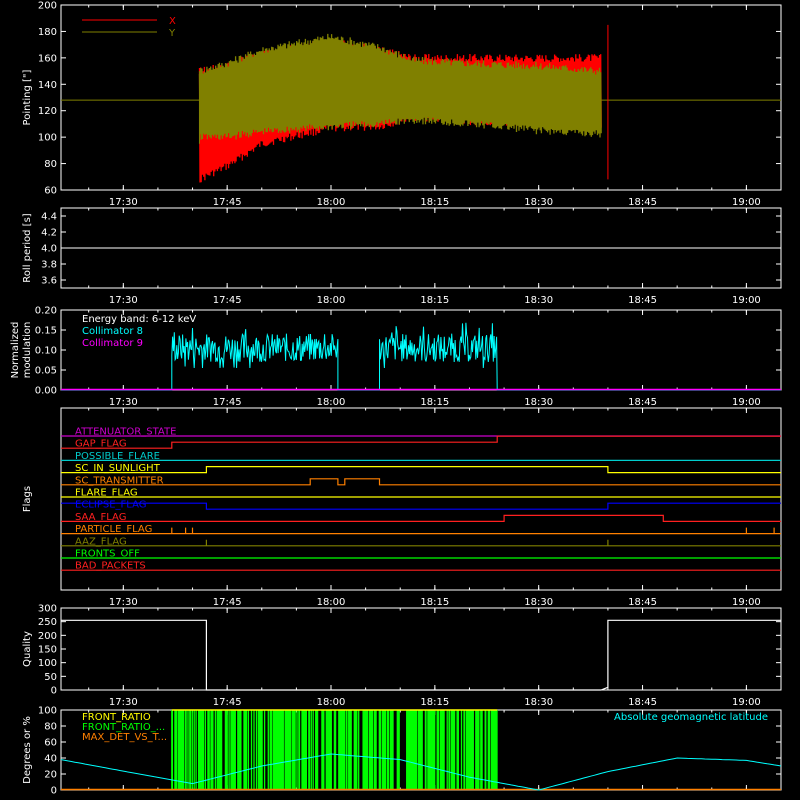 The width and height of the screenshot is (800, 800). I want to click on flag-trace-aaz-flag, so click(421, 543).